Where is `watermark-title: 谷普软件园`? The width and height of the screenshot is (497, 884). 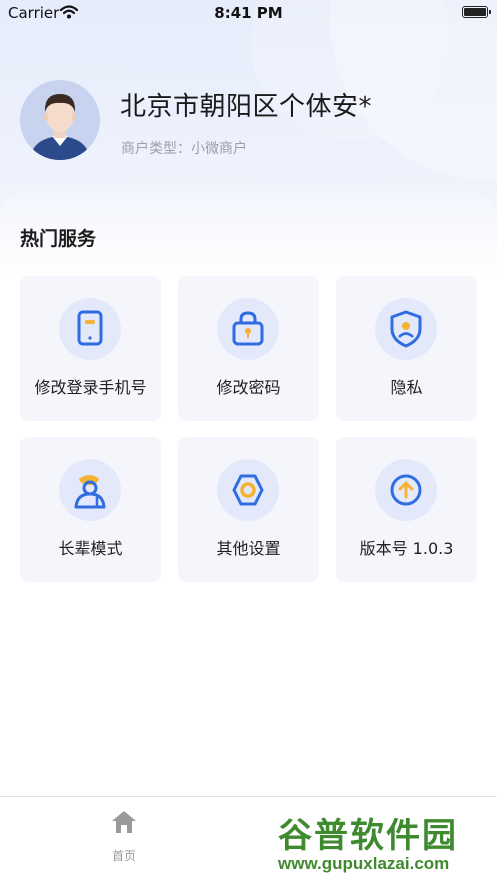
watermark-title: 谷普软件园 is located at coordinates (368, 836).